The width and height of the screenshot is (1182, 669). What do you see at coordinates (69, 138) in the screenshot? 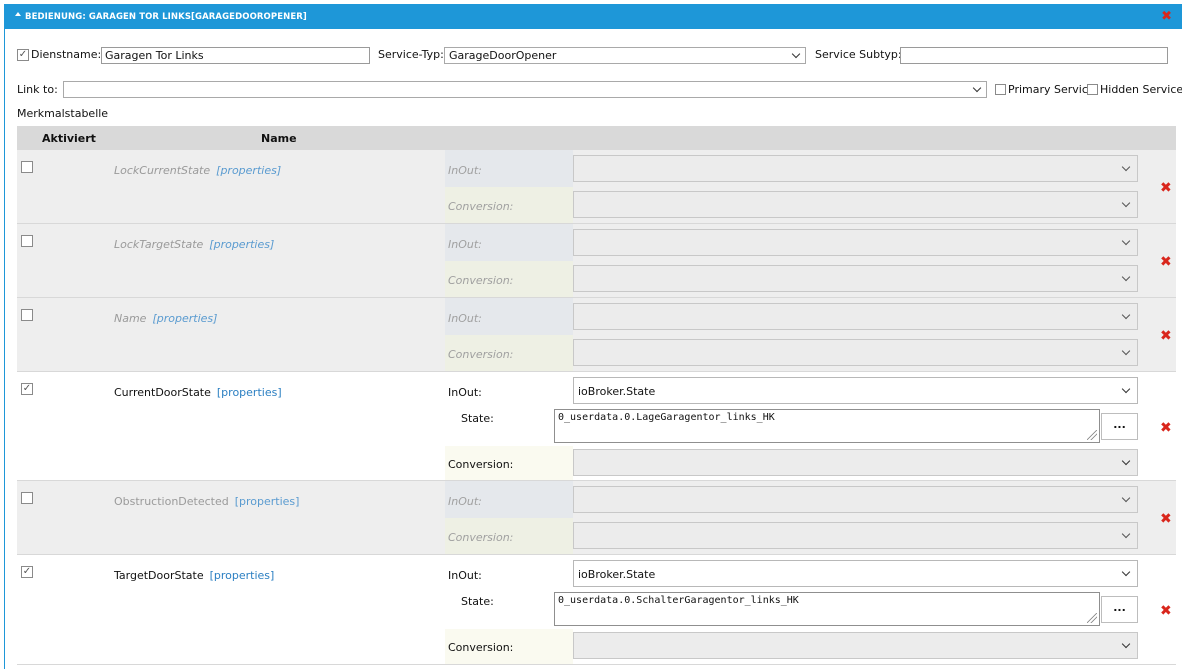
I see `col-aktiviert: Aktiviert` at bounding box center [69, 138].